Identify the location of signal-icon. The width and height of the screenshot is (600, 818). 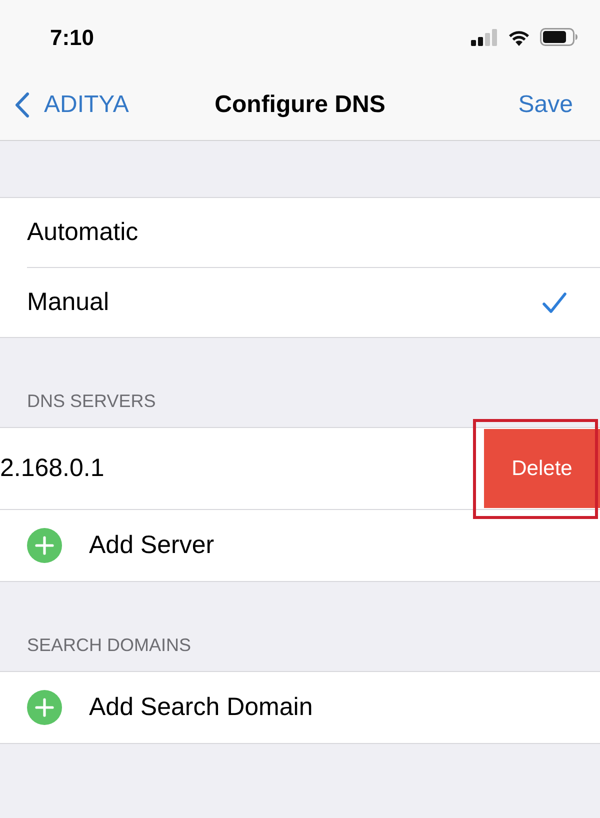
(484, 37).